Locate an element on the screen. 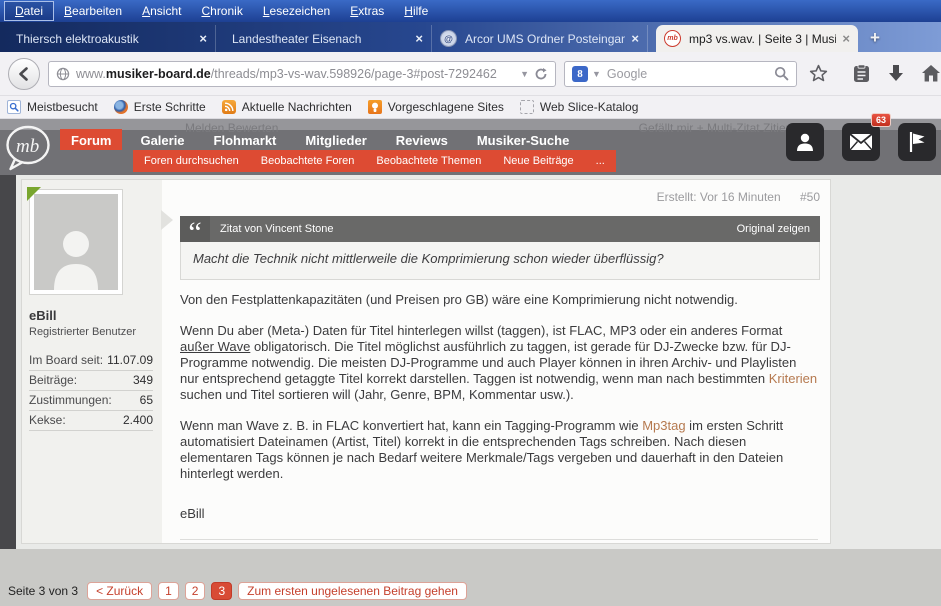 The image size is (941, 606). rss-feed-icon is located at coordinates (228, 107).